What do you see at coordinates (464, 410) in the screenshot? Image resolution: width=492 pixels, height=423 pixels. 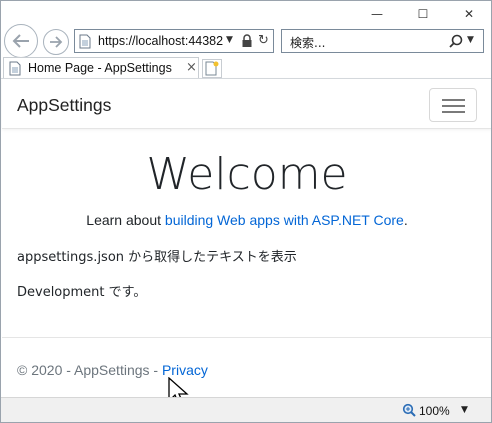 I see `zoom-dropdown-icon: ▼` at bounding box center [464, 410].